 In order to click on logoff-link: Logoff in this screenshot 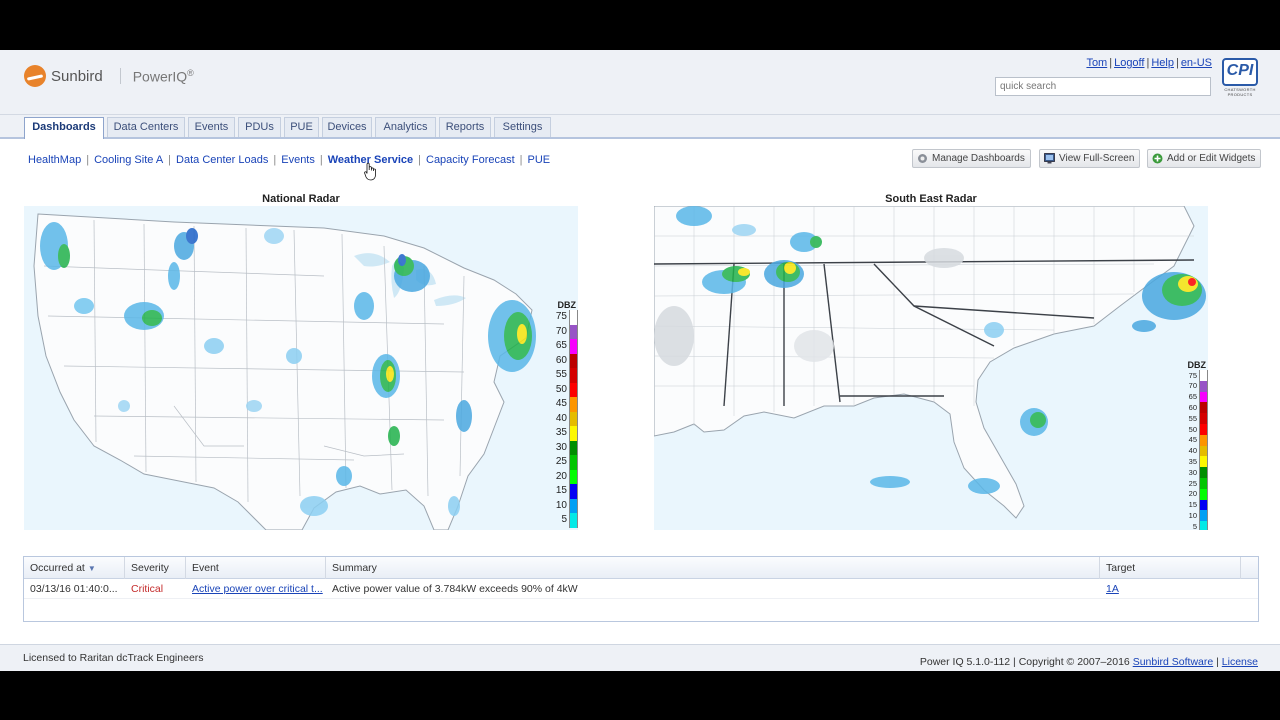, I will do `click(1129, 63)`.